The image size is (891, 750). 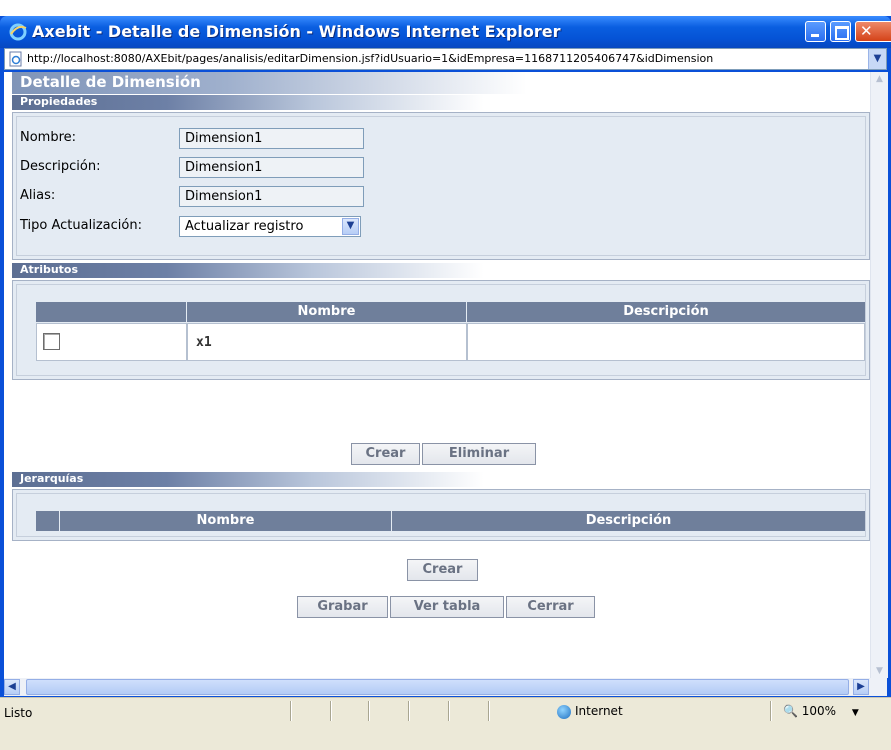 What do you see at coordinates (437, 687) in the screenshot?
I see `horizontal-scroll-thumb` at bounding box center [437, 687].